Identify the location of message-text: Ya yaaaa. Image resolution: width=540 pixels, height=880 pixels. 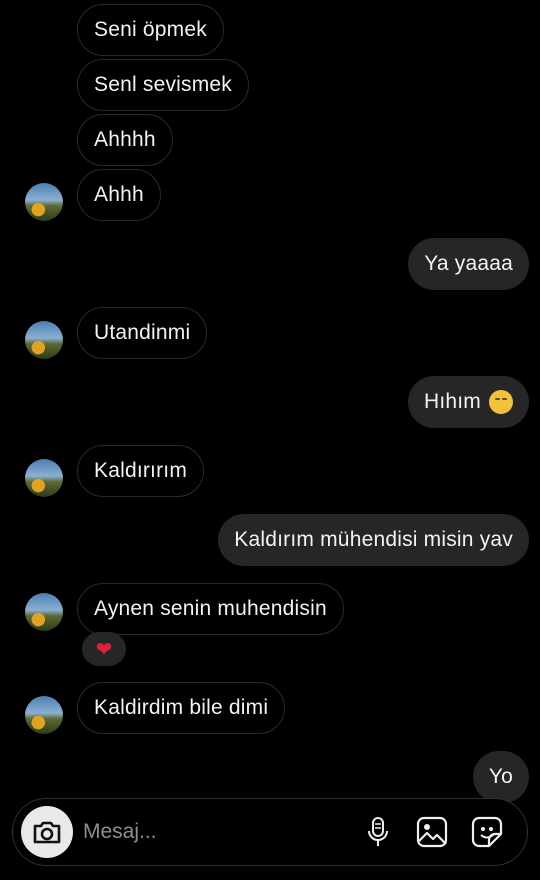
(468, 263).